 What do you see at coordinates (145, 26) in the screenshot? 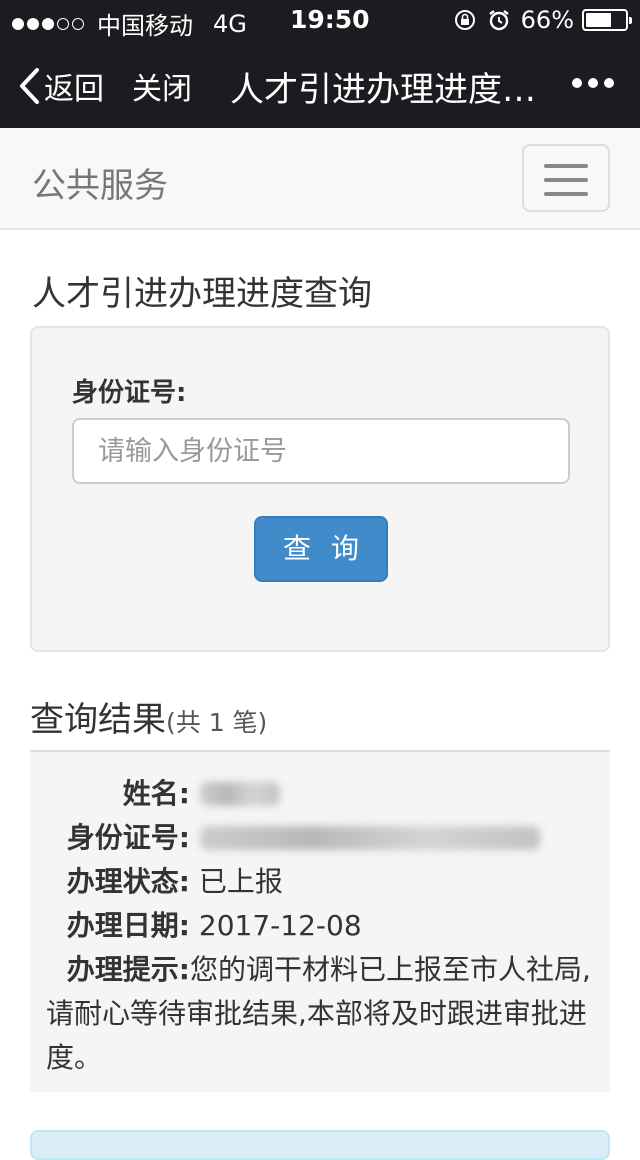
I see `carrier-name: 中国移动` at bounding box center [145, 26].